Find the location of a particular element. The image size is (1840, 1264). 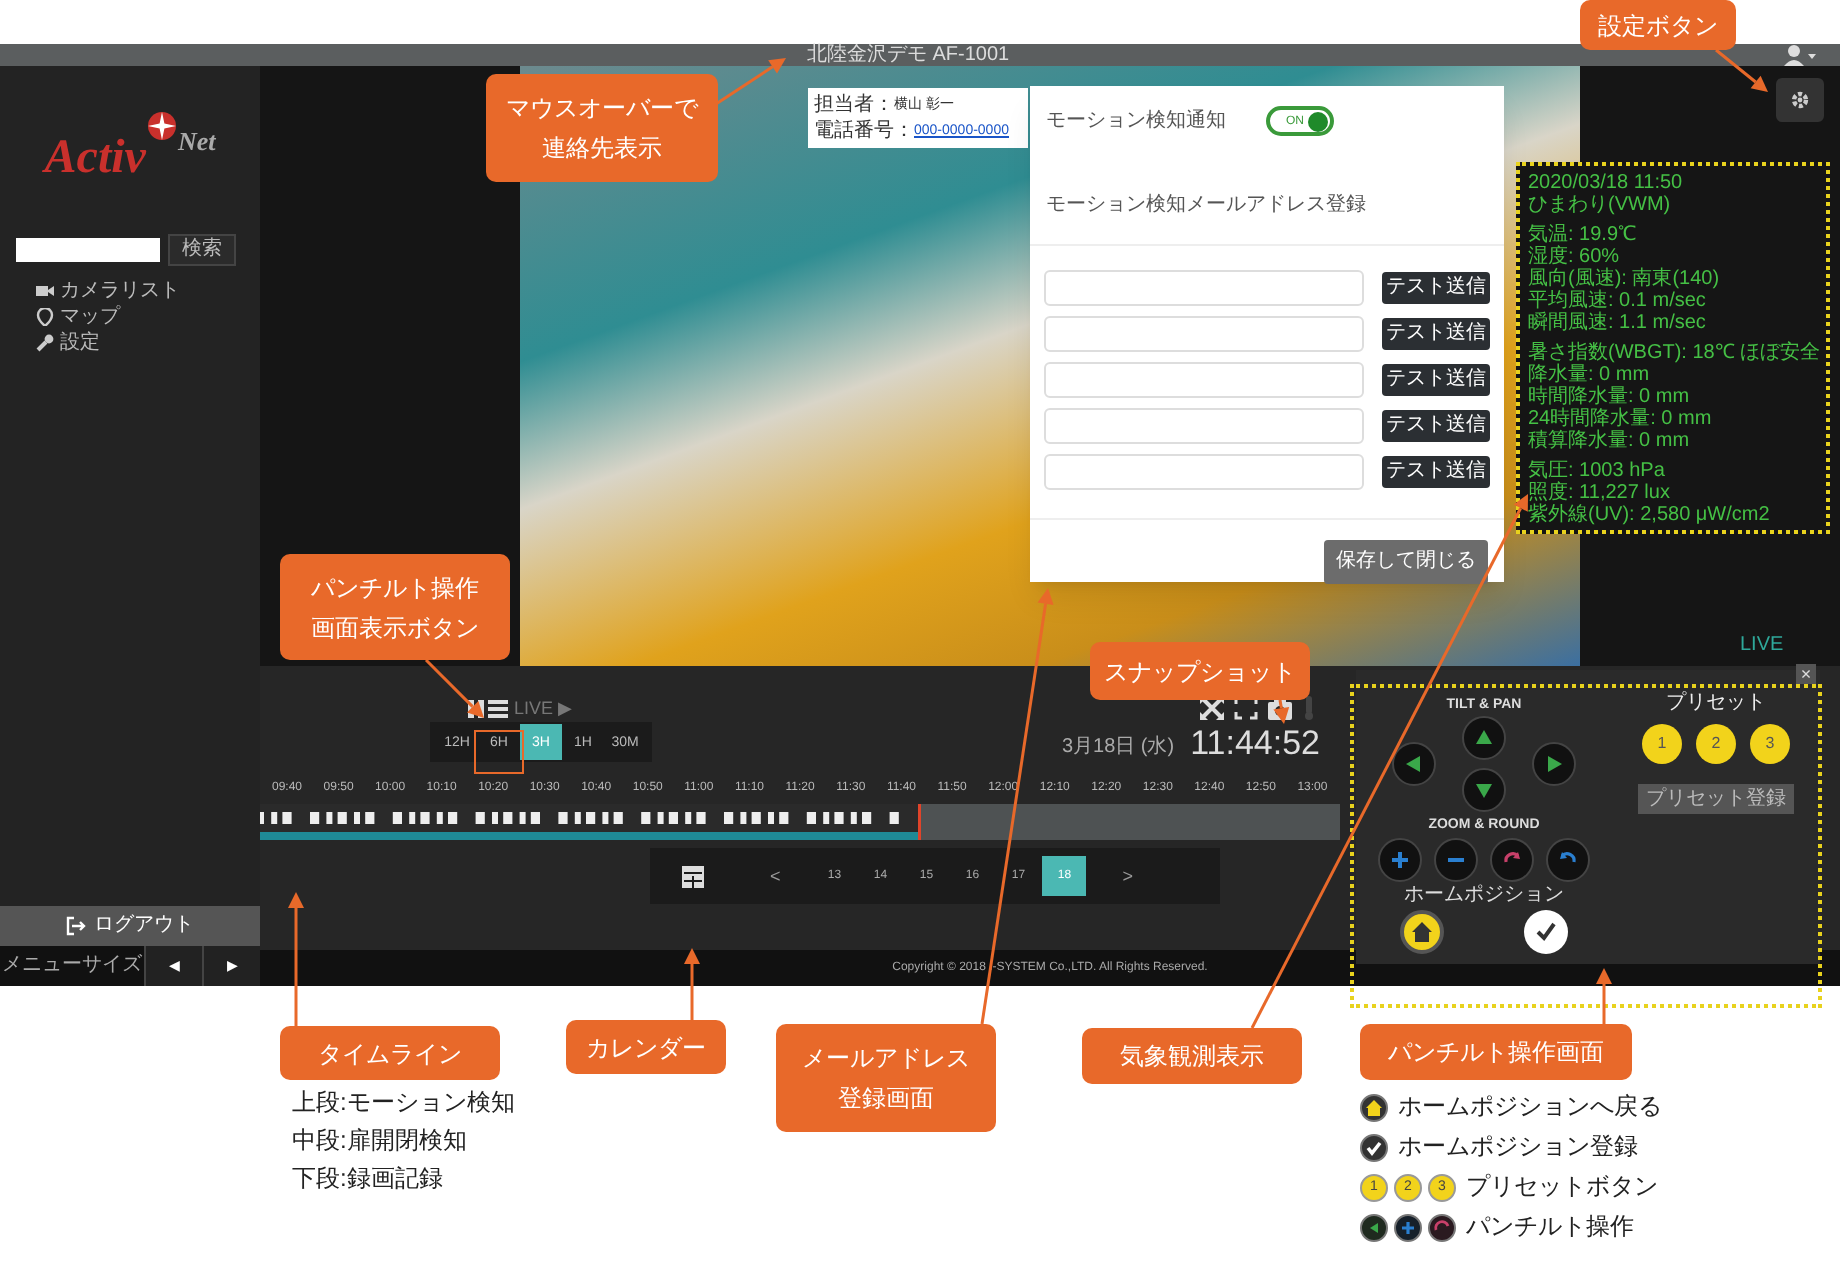

callout-text: 設定ボタン is located at coordinates (1658, 26).